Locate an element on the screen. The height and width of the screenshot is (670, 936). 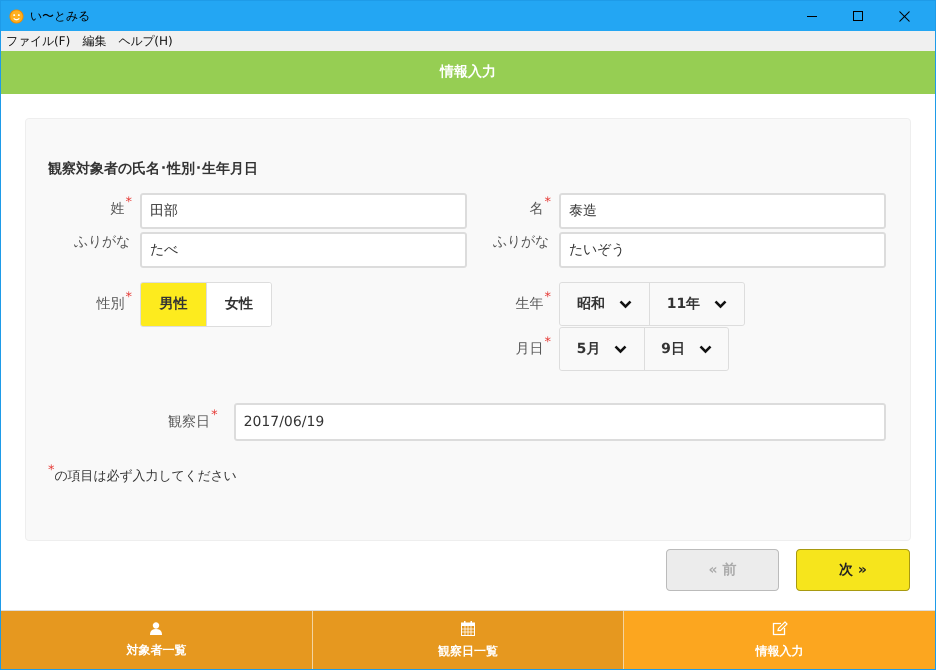
menu-item: ファイル(F) is located at coordinates (38, 41).